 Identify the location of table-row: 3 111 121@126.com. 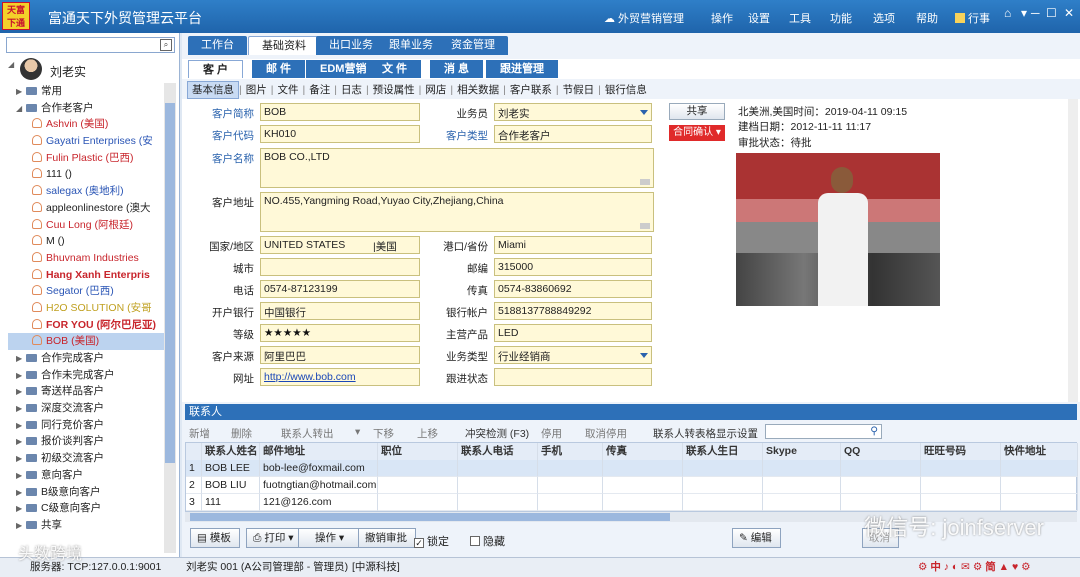
(632, 502).